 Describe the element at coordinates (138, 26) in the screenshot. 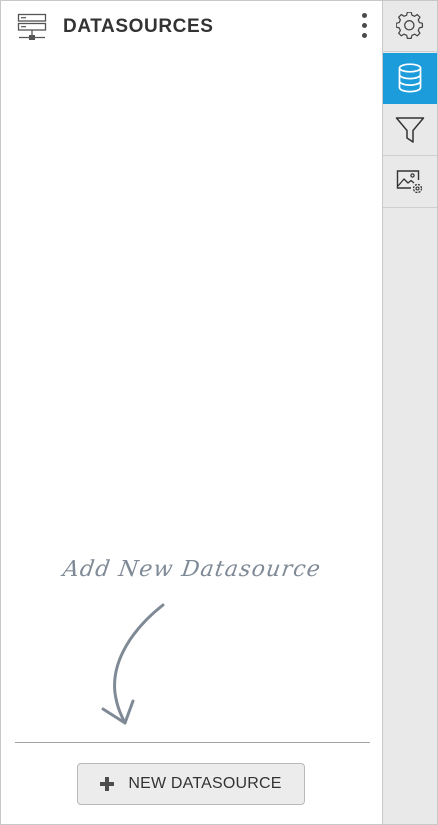

I see `page-title: DATASOURCES` at that location.